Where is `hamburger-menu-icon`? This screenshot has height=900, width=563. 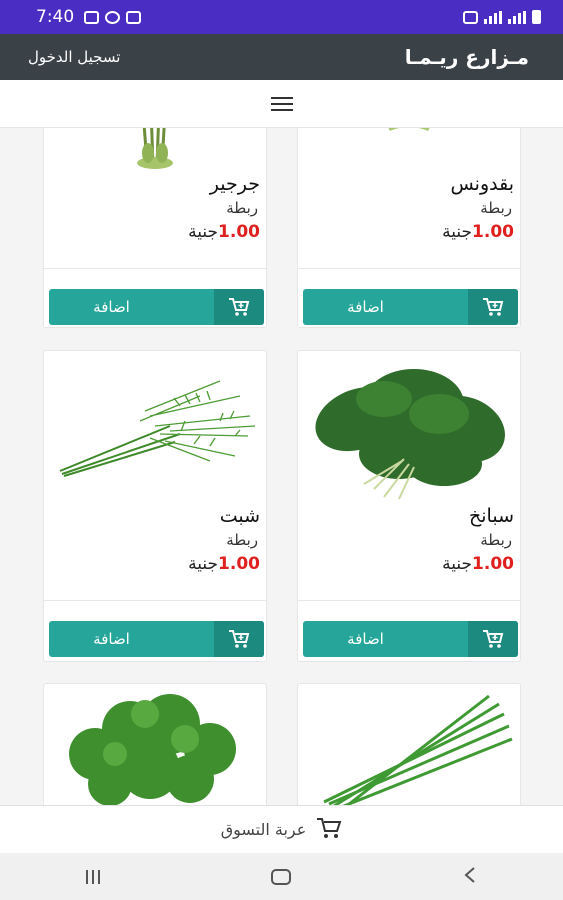
hamburger-menu-icon is located at coordinates (281, 103).